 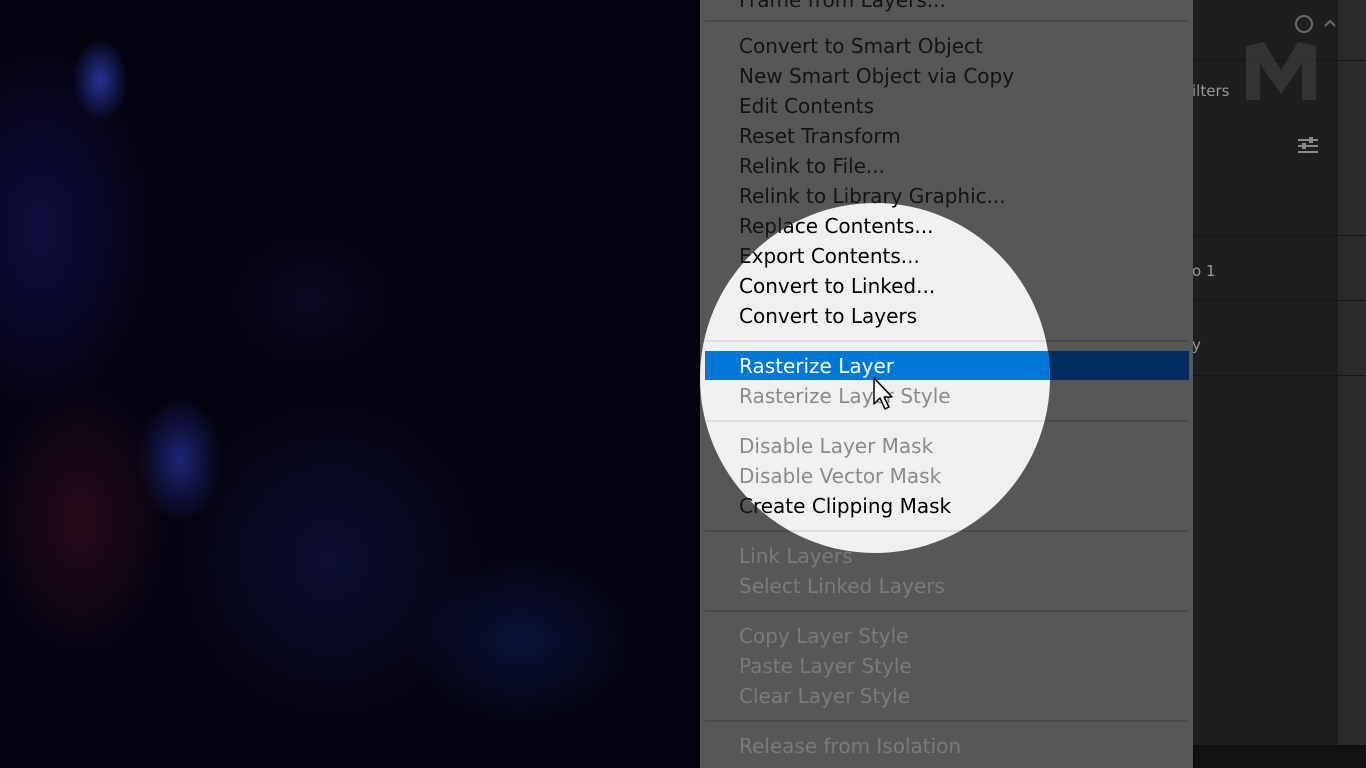 What do you see at coordinates (836, 446) in the screenshot?
I see `menu-item-disable-layer-mask: Disable Layer Mask` at bounding box center [836, 446].